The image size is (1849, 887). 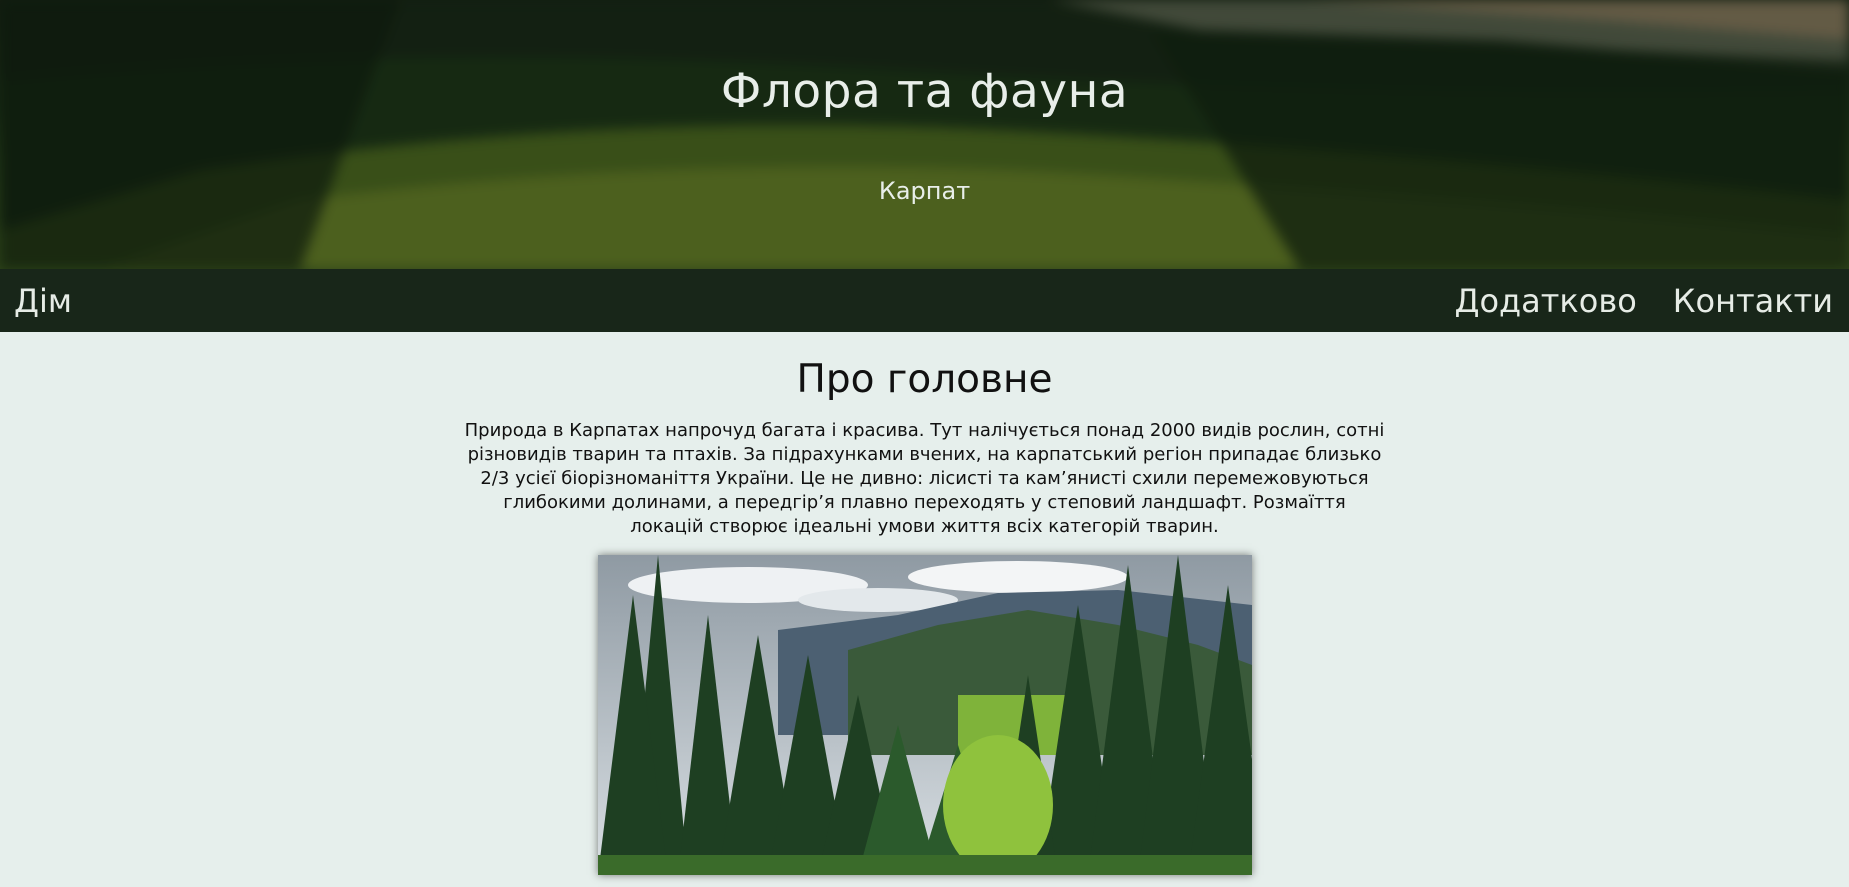 I want to click on nav-contacts-link: Контакти, so click(x=1753, y=301).